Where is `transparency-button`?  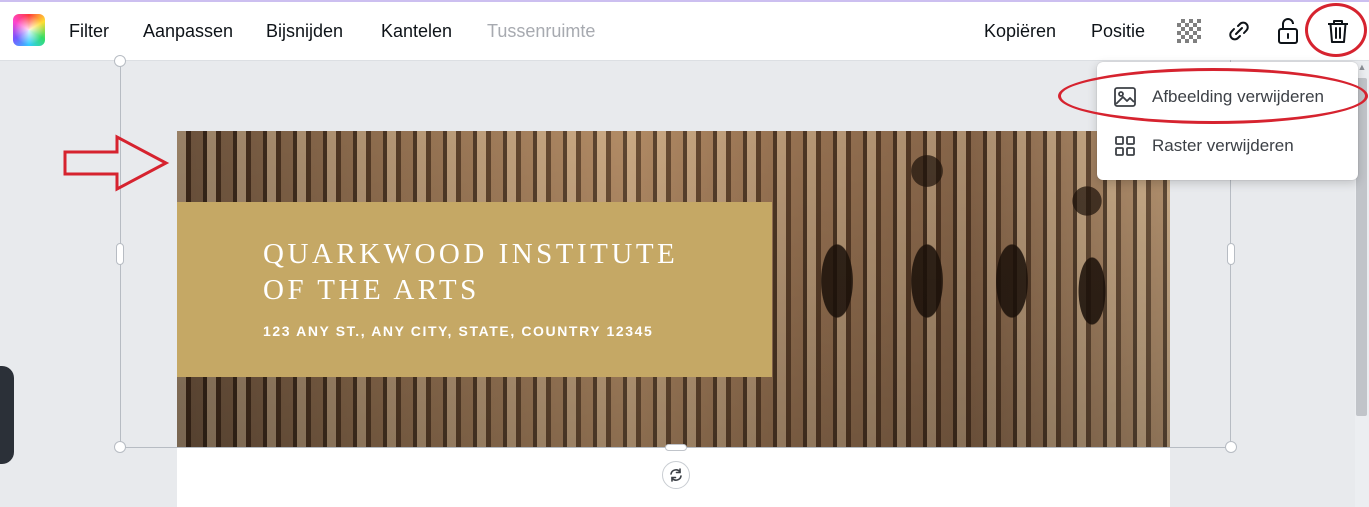 transparency-button is located at coordinates (1189, 31).